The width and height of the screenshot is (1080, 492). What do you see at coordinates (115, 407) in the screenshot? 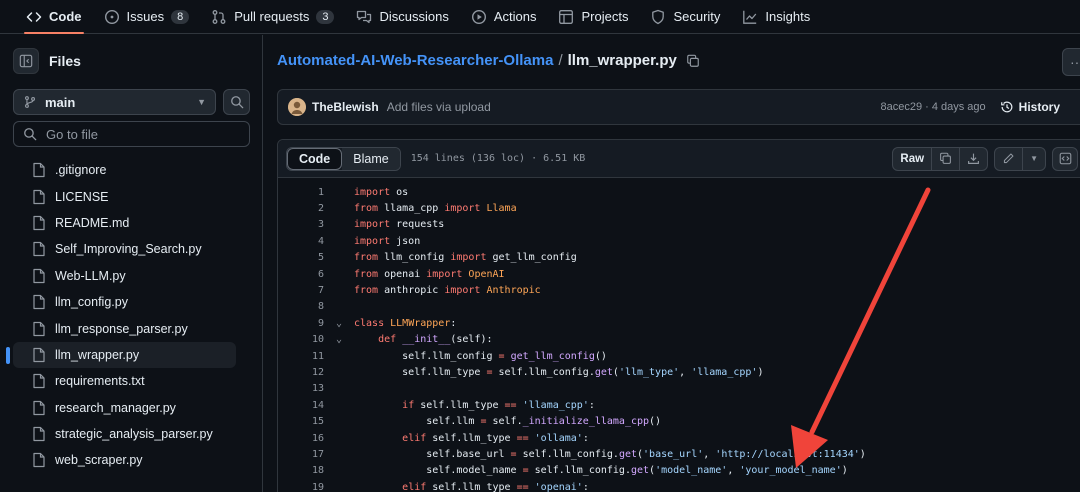
I see `file-tree-item-label: research_manager.py` at bounding box center [115, 407].